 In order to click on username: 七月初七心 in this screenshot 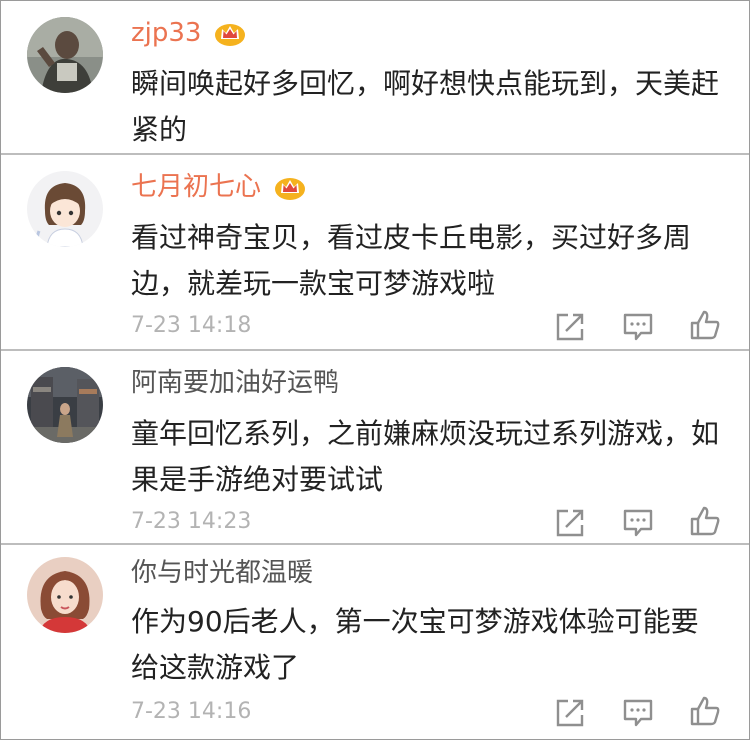, I will do `click(196, 187)`.